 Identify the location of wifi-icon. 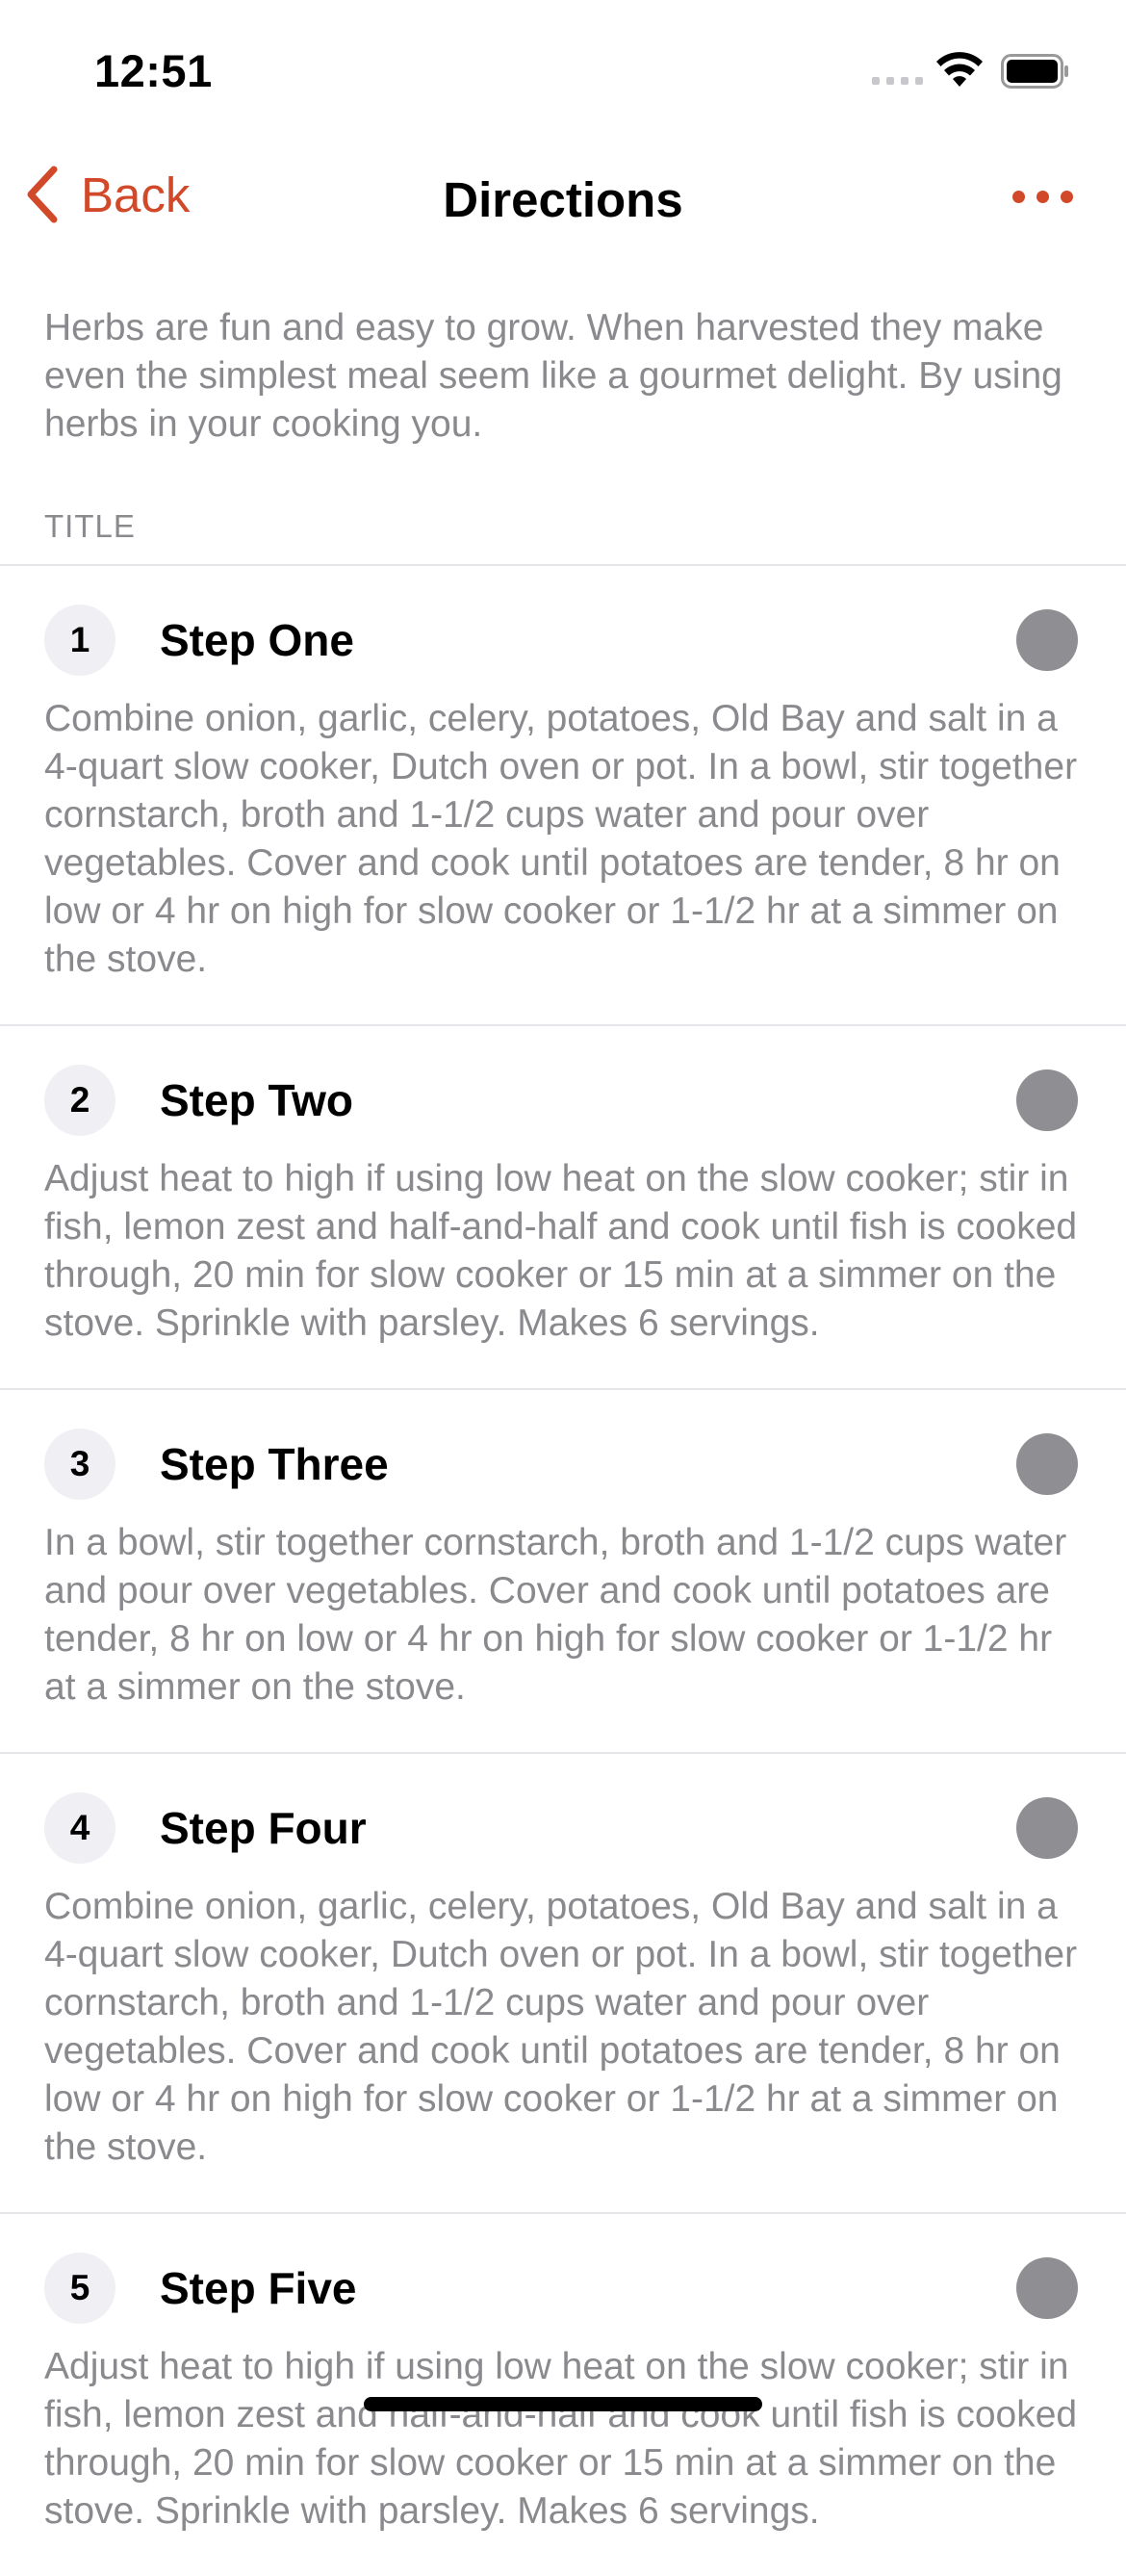
(960, 69).